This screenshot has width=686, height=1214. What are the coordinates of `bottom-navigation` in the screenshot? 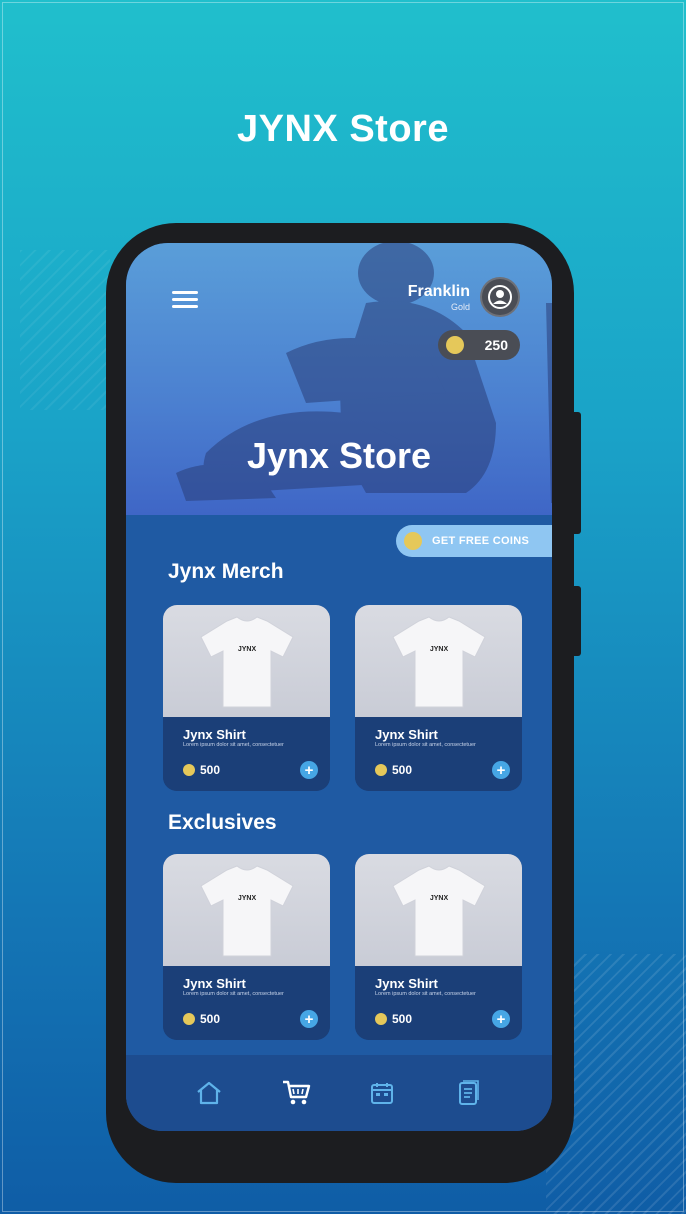 It's located at (339, 1093).